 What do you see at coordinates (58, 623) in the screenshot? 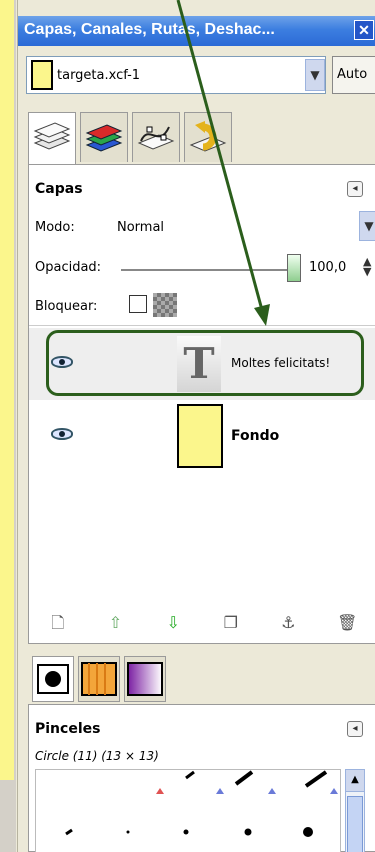
I see `new-layer-icon: 🗋` at bounding box center [58, 623].